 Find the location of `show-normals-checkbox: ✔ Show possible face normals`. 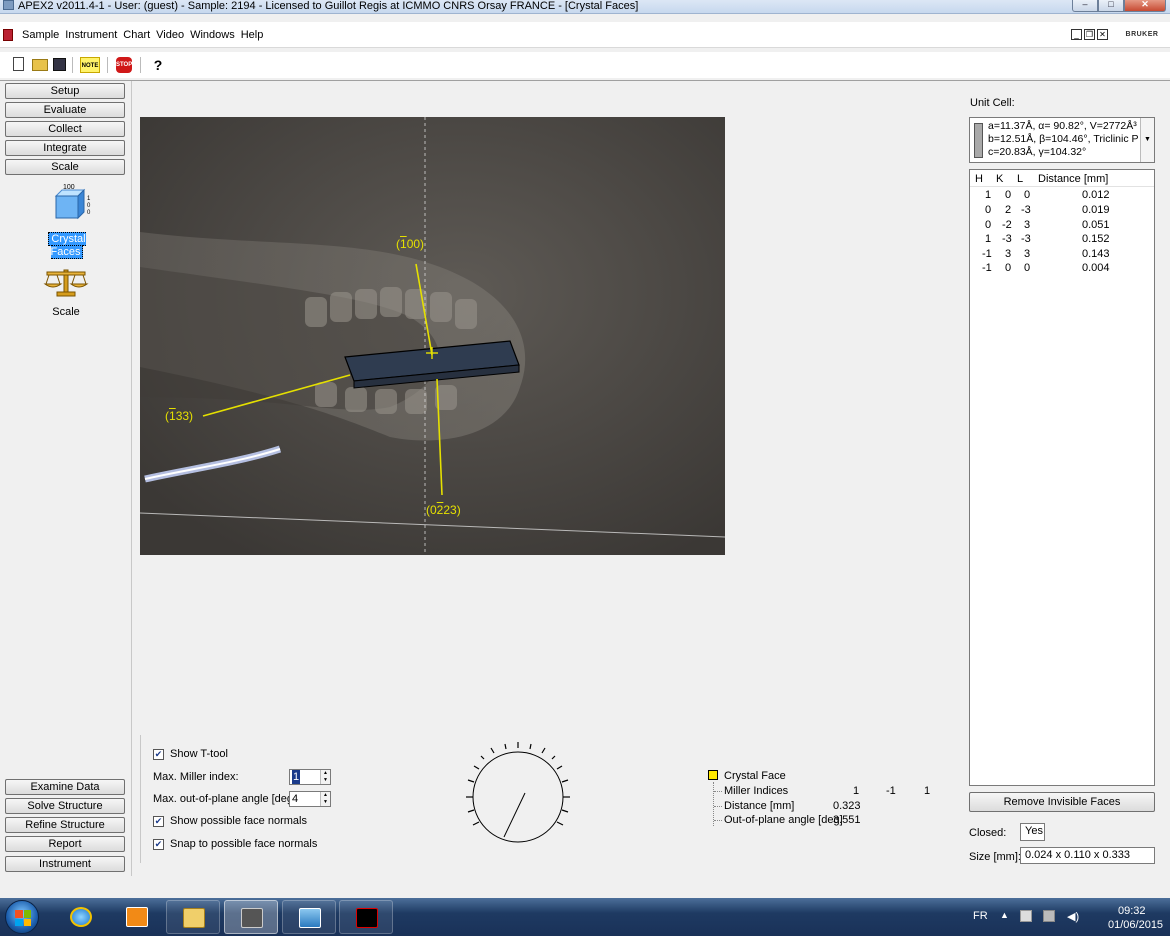

show-normals-checkbox: ✔ Show possible face normals is located at coordinates (230, 821).